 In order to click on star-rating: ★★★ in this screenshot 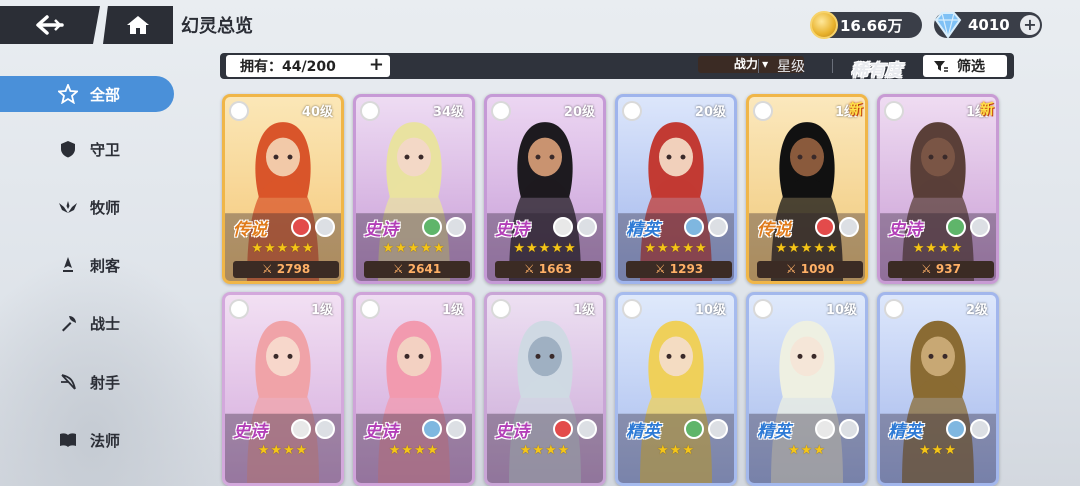, I will do `click(807, 450)`.